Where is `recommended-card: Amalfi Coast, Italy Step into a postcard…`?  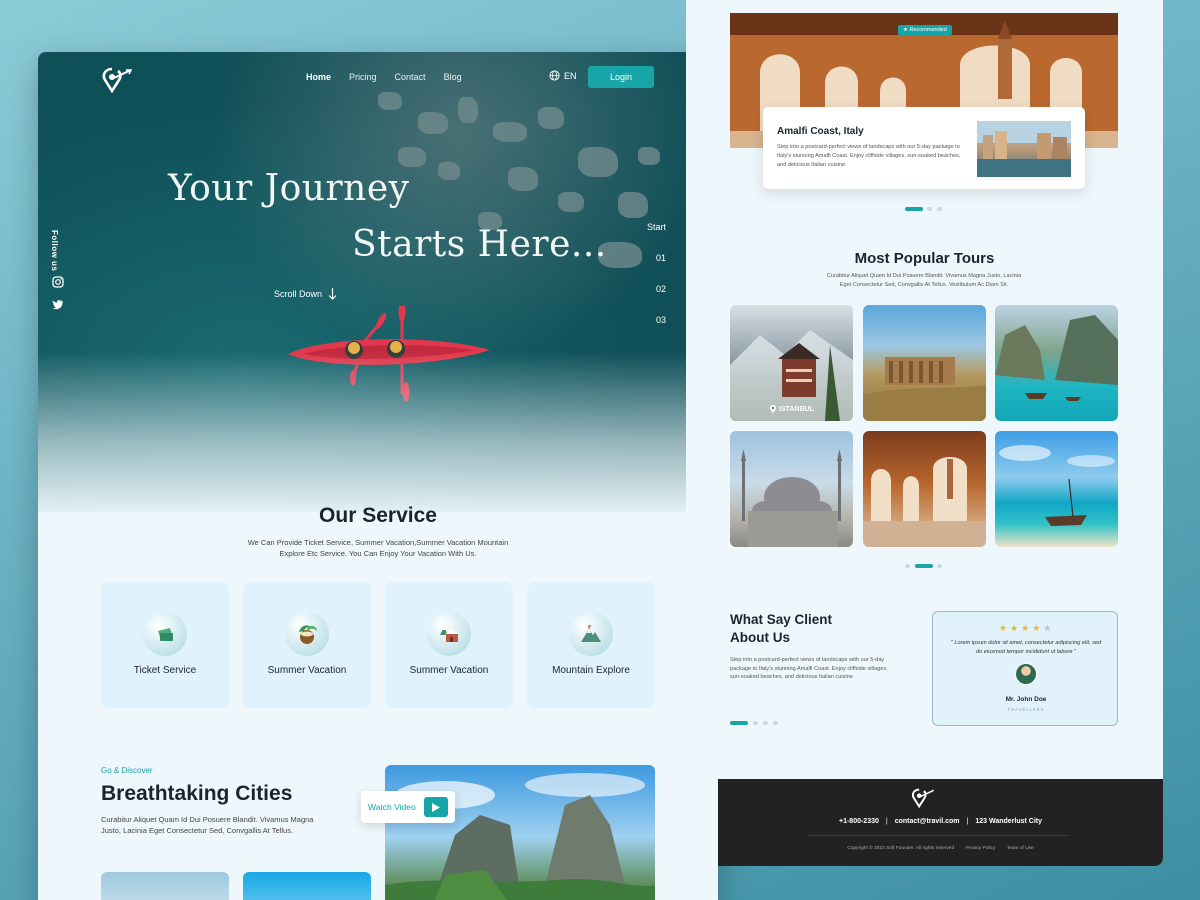 recommended-card: Amalfi Coast, Italy Step into a postcard… is located at coordinates (924, 148).